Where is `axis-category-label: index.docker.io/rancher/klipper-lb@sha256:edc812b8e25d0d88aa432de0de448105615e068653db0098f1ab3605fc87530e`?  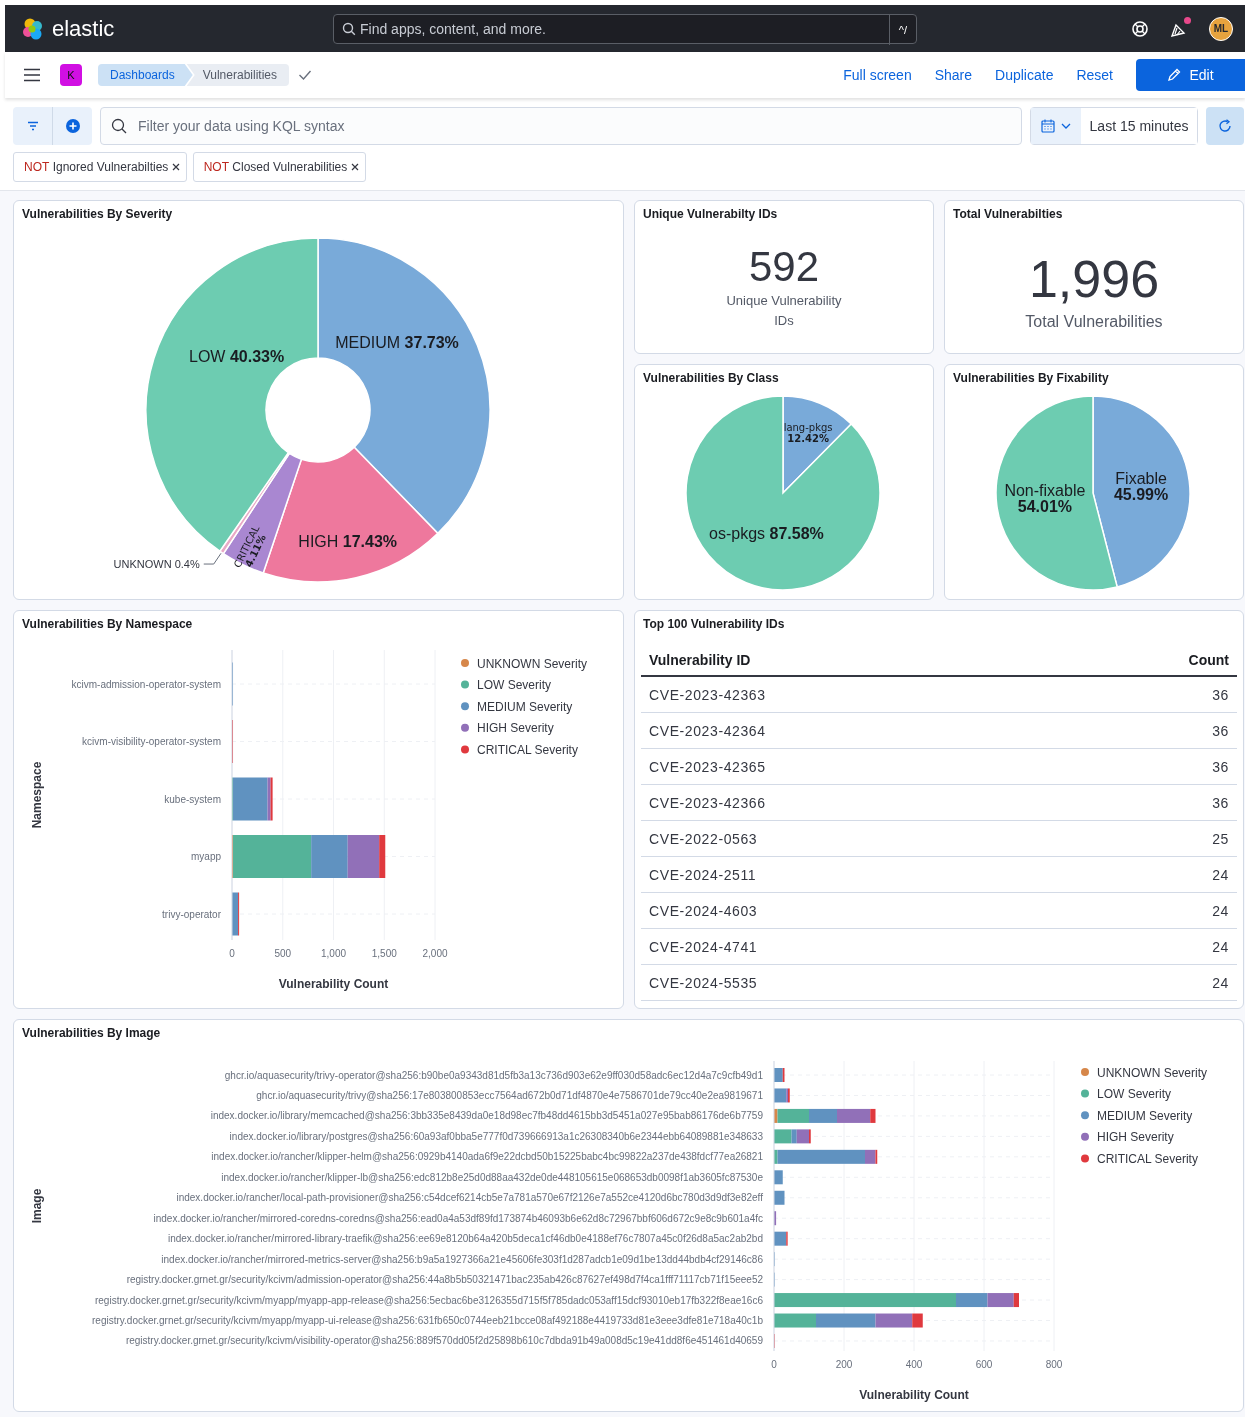 axis-category-label: index.docker.io/rancher/klipper-lb@sha256:edc812b8e25d0d88aa432de0de448105615e068653db0098f1ab3605fc87530e is located at coordinates (492, 1177).